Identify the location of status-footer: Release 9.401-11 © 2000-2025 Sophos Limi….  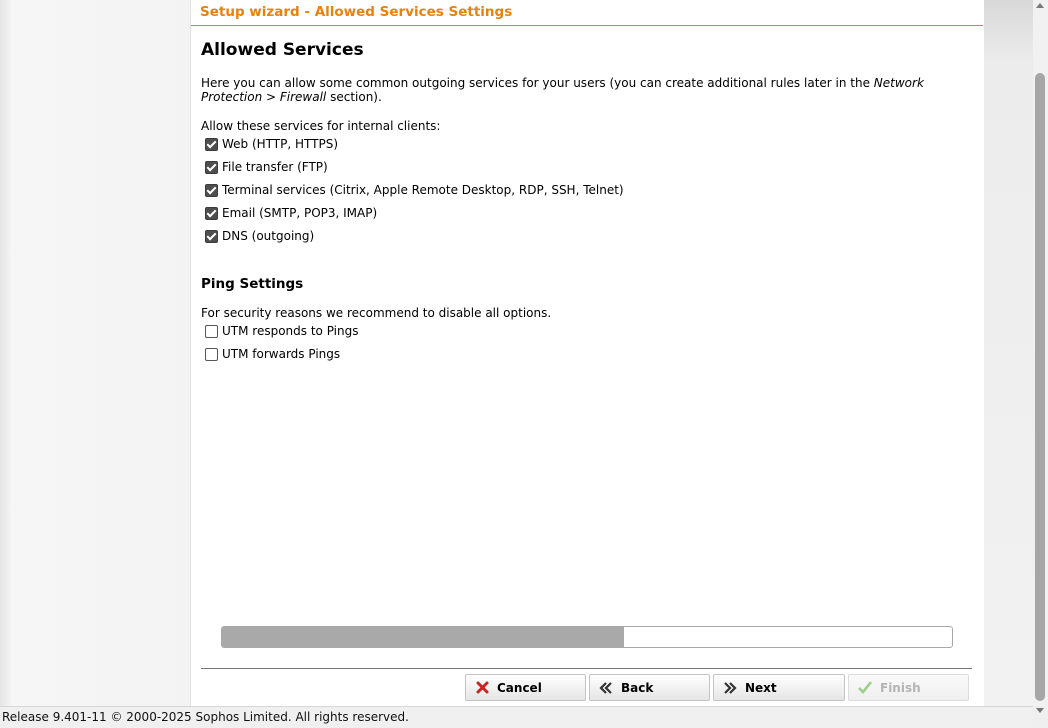
(516, 717).